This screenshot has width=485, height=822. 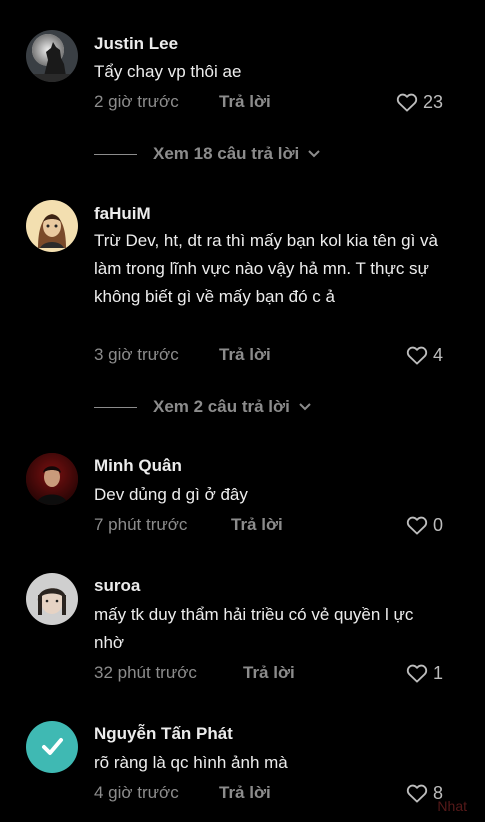 I want to click on comment-time: 32 phút trước, so click(x=145, y=672).